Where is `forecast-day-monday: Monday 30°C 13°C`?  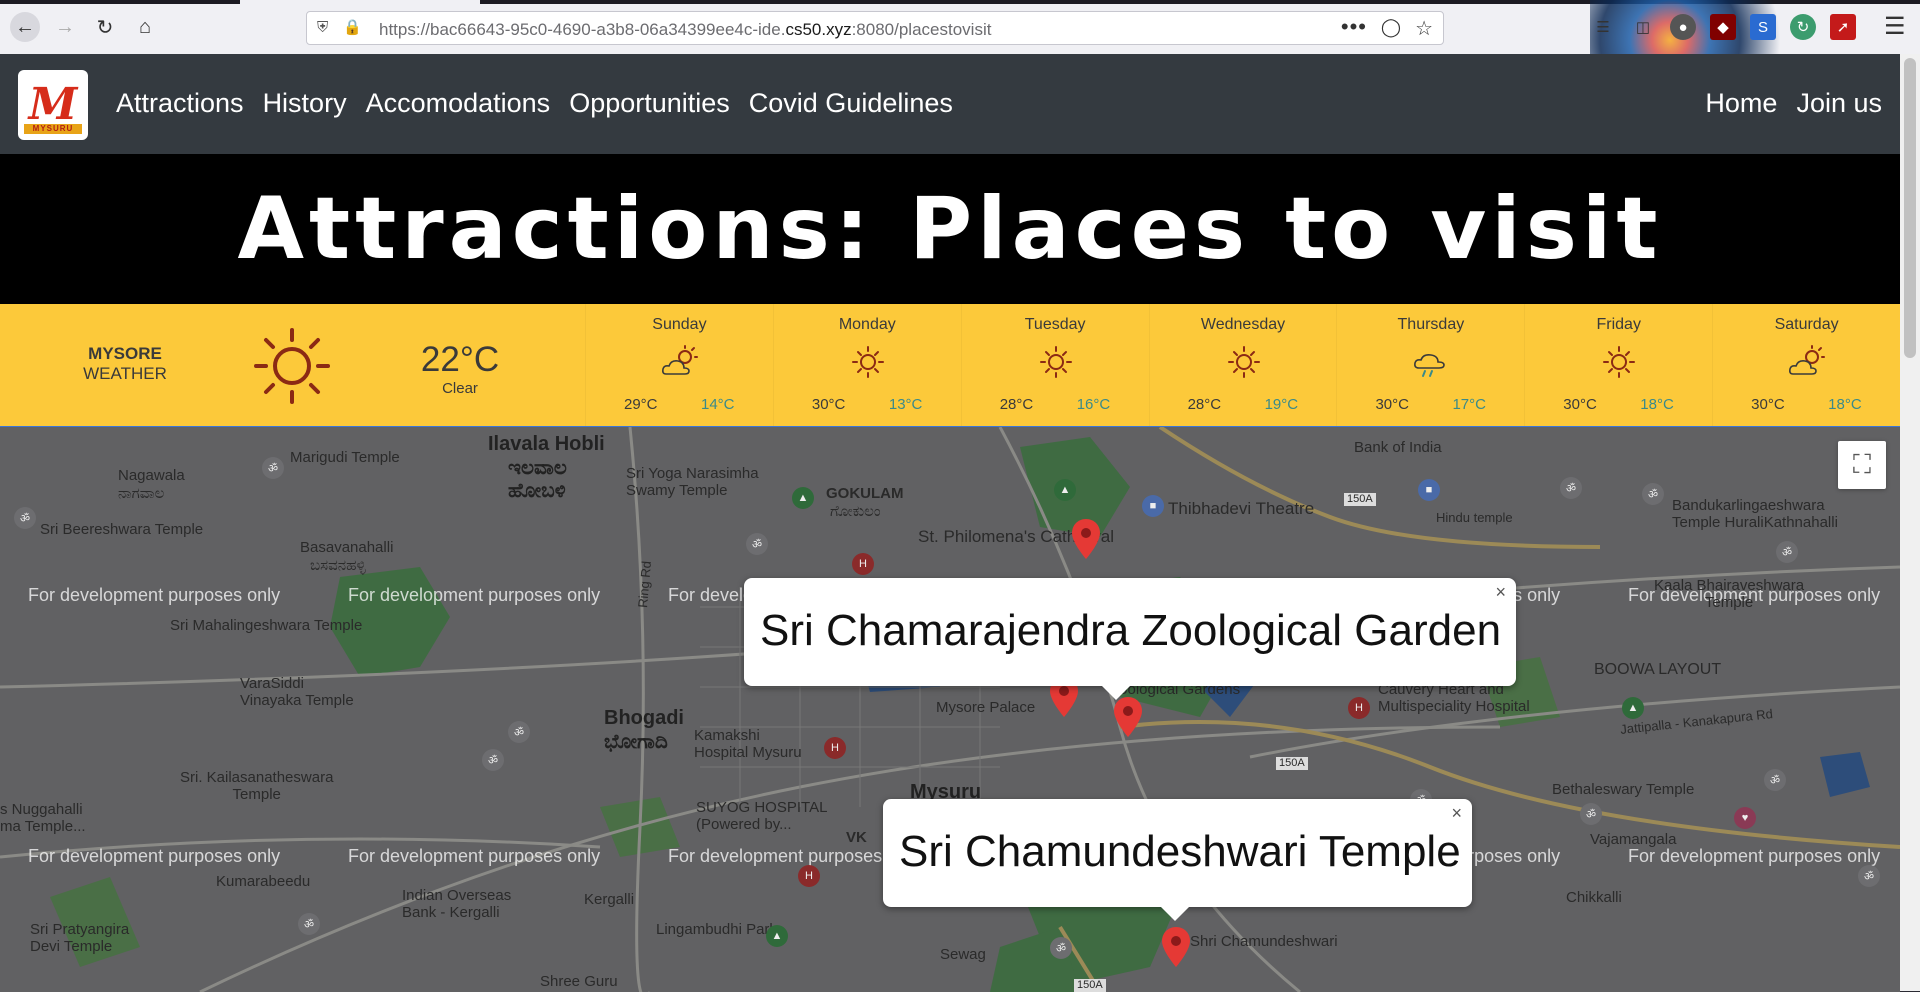 forecast-day-monday: Monday 30°C 13°C is located at coordinates (866, 365).